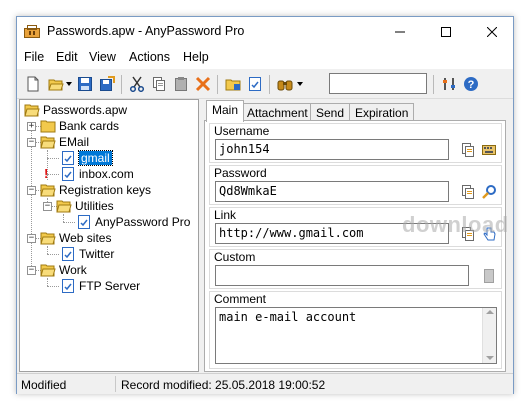 This screenshot has width=530, height=414. What do you see at coordinates (489, 192) in the screenshot?
I see `generate-password-icon` at bounding box center [489, 192].